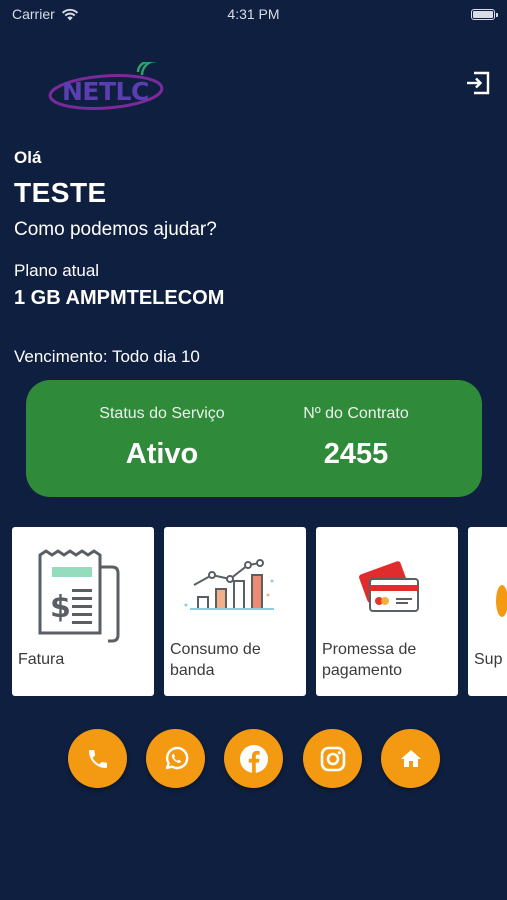  I want to click on plan-name: 1 GB AMPMTELECOM, so click(119, 298).